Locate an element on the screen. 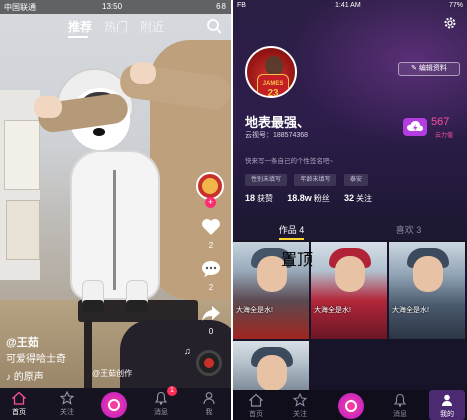  edit-pencil-icon: ✎ is located at coordinates (415, 68).